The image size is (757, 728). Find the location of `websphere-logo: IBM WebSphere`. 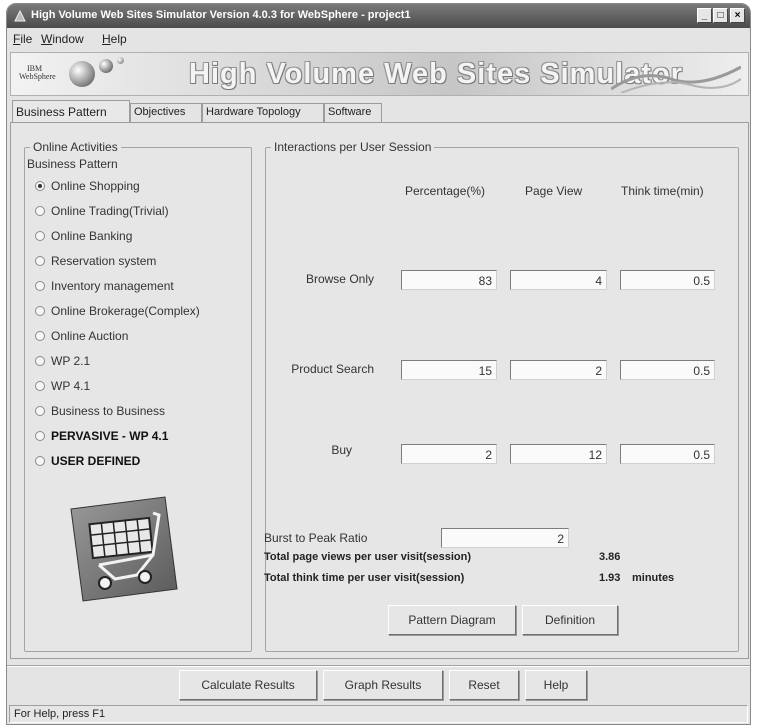

websphere-logo: IBM WebSphere is located at coordinates (37, 73).